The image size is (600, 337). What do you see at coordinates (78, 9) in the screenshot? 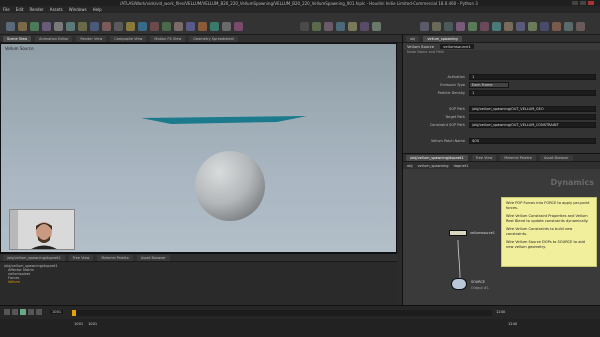
I see `menu-windows: Windows` at bounding box center [78, 9].